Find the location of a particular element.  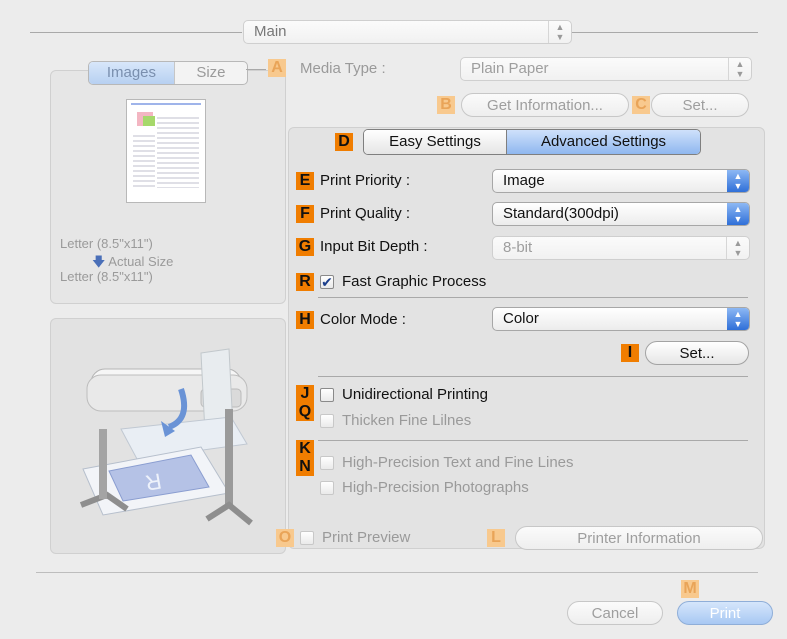

tab-images: Images is located at coordinates (131, 73).